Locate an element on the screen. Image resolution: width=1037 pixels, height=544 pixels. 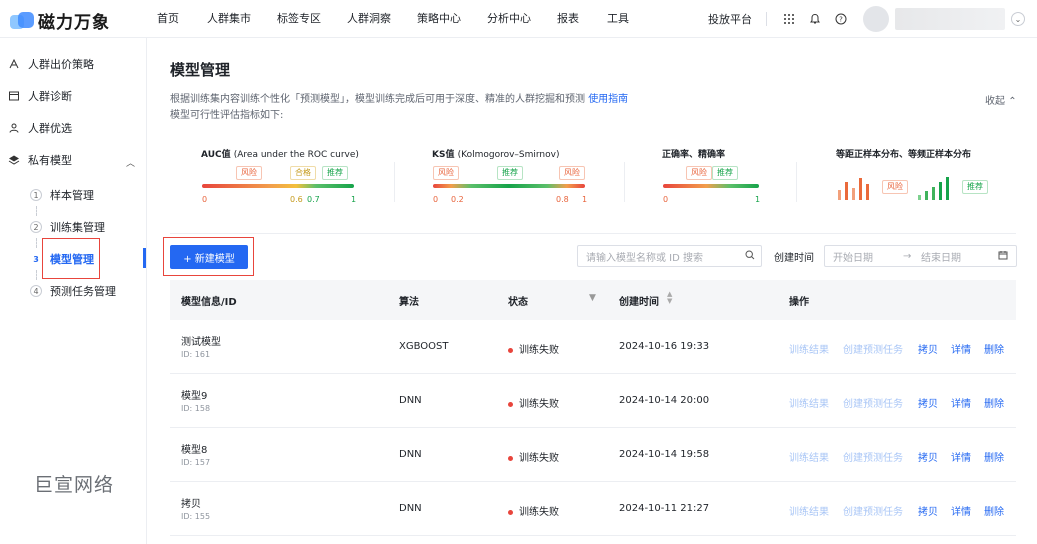
ad-platform-link: 投放平台 is located at coordinates (730, 19).